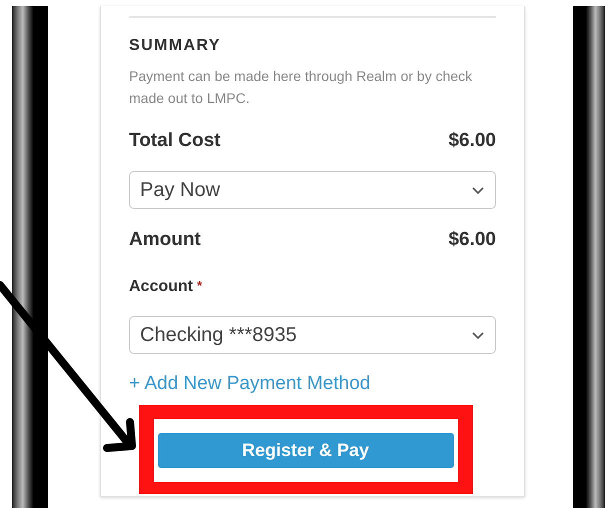 The height and width of the screenshot is (508, 613). I want to click on account-label: Account *, so click(165, 287).